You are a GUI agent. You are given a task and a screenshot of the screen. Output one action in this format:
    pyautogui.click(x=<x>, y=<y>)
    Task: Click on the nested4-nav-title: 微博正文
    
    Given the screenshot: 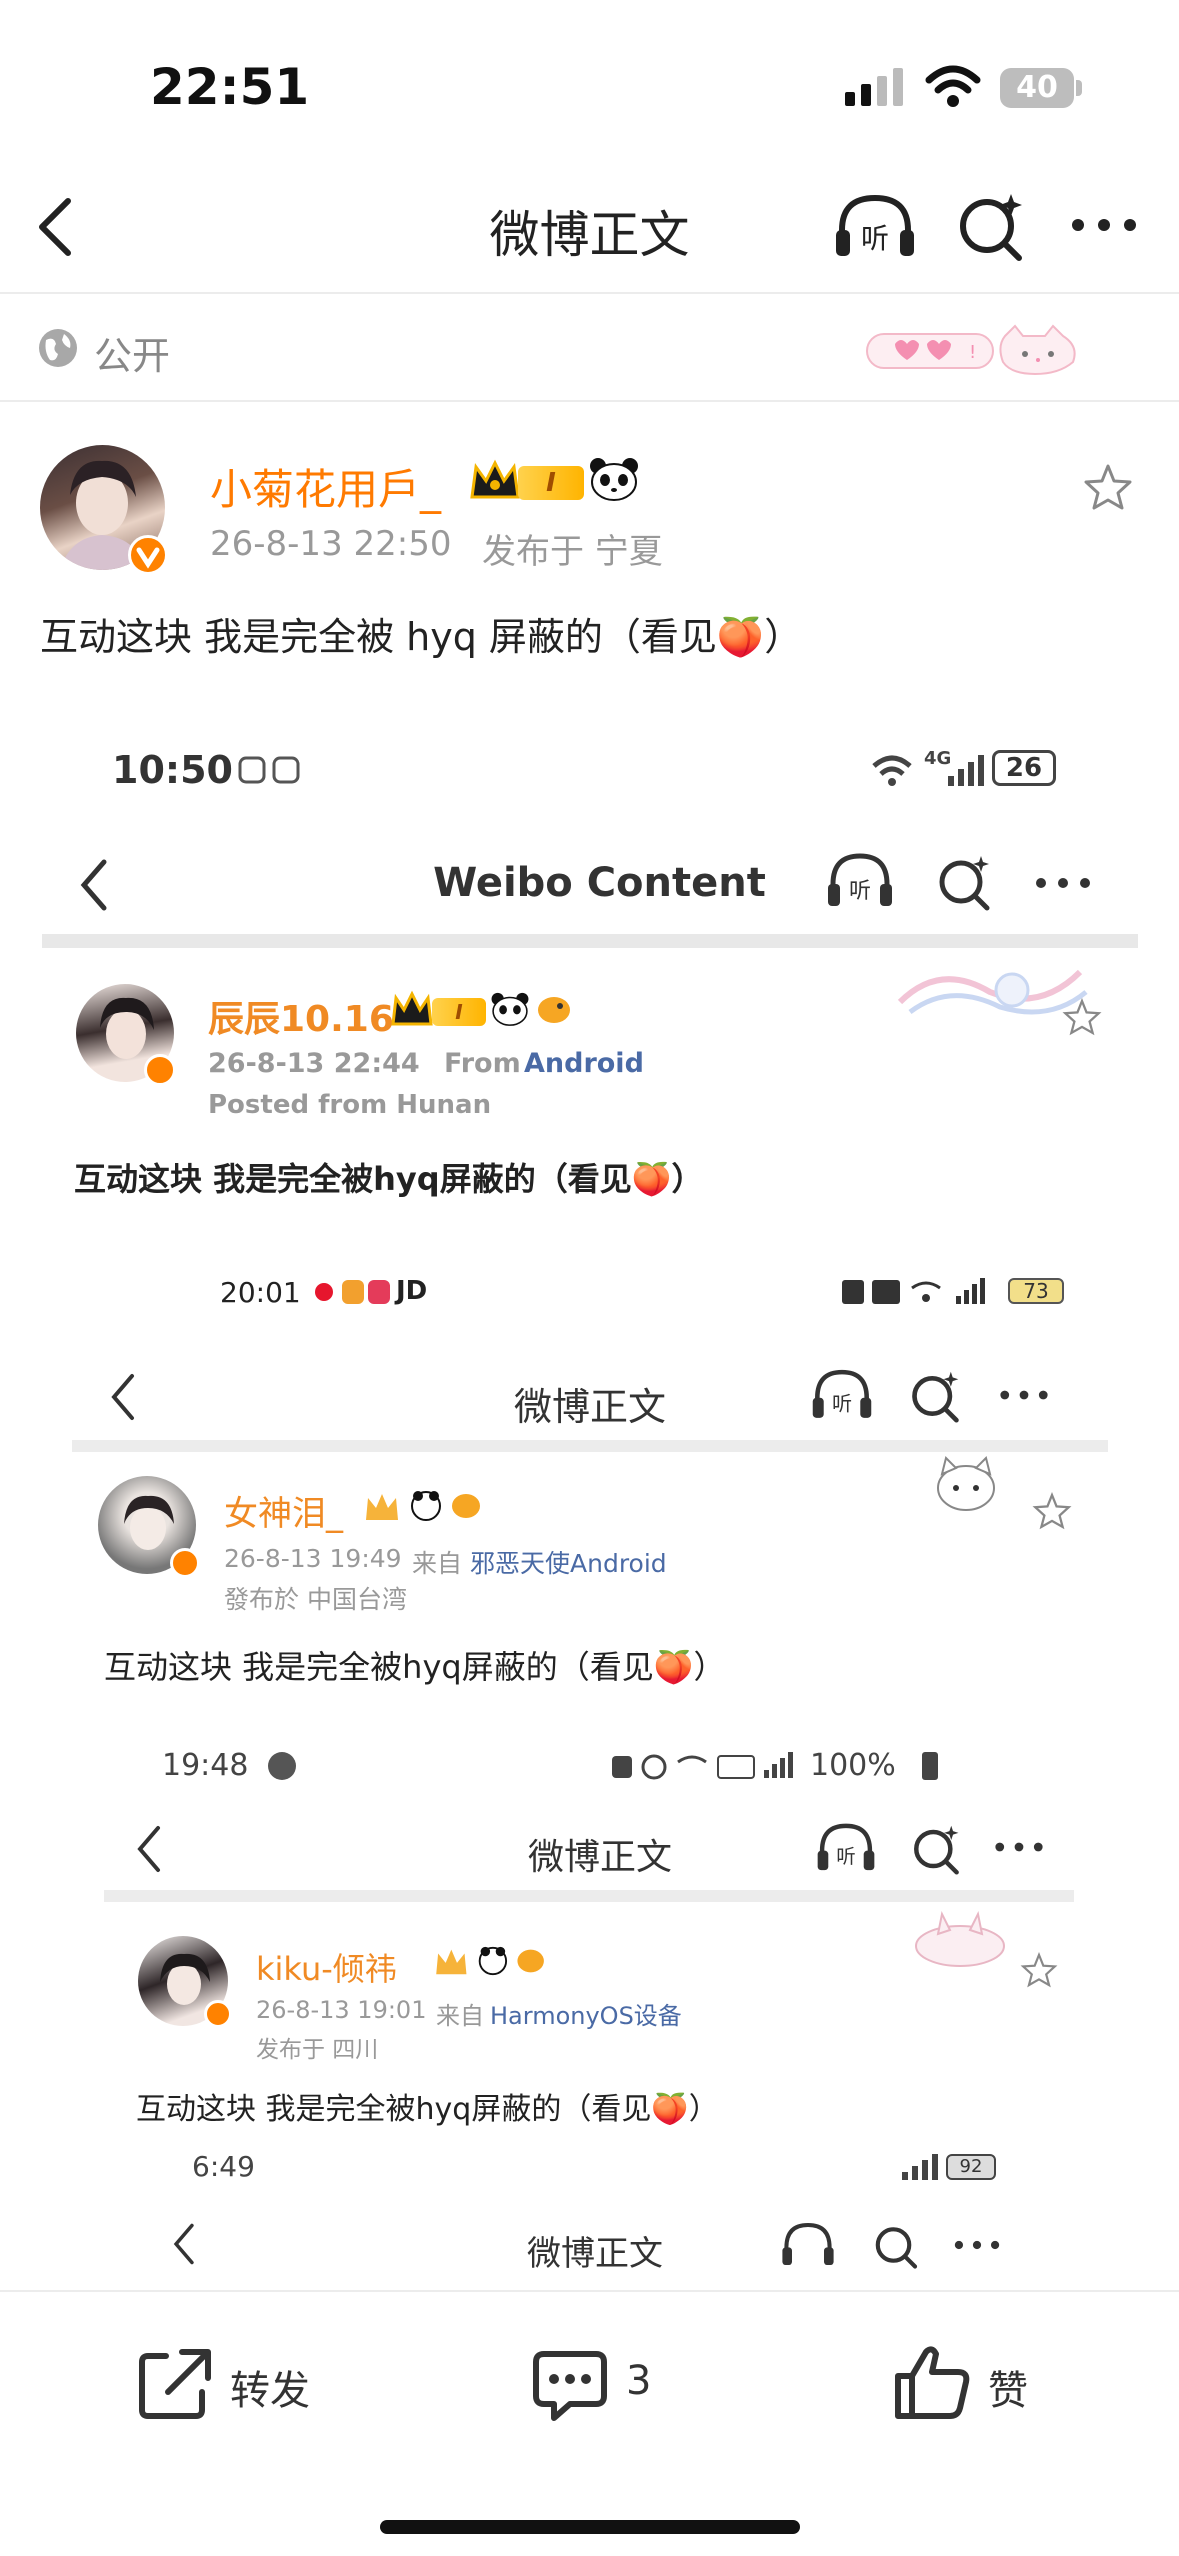 What is the action you would take?
    pyautogui.click(x=595, y=2254)
    